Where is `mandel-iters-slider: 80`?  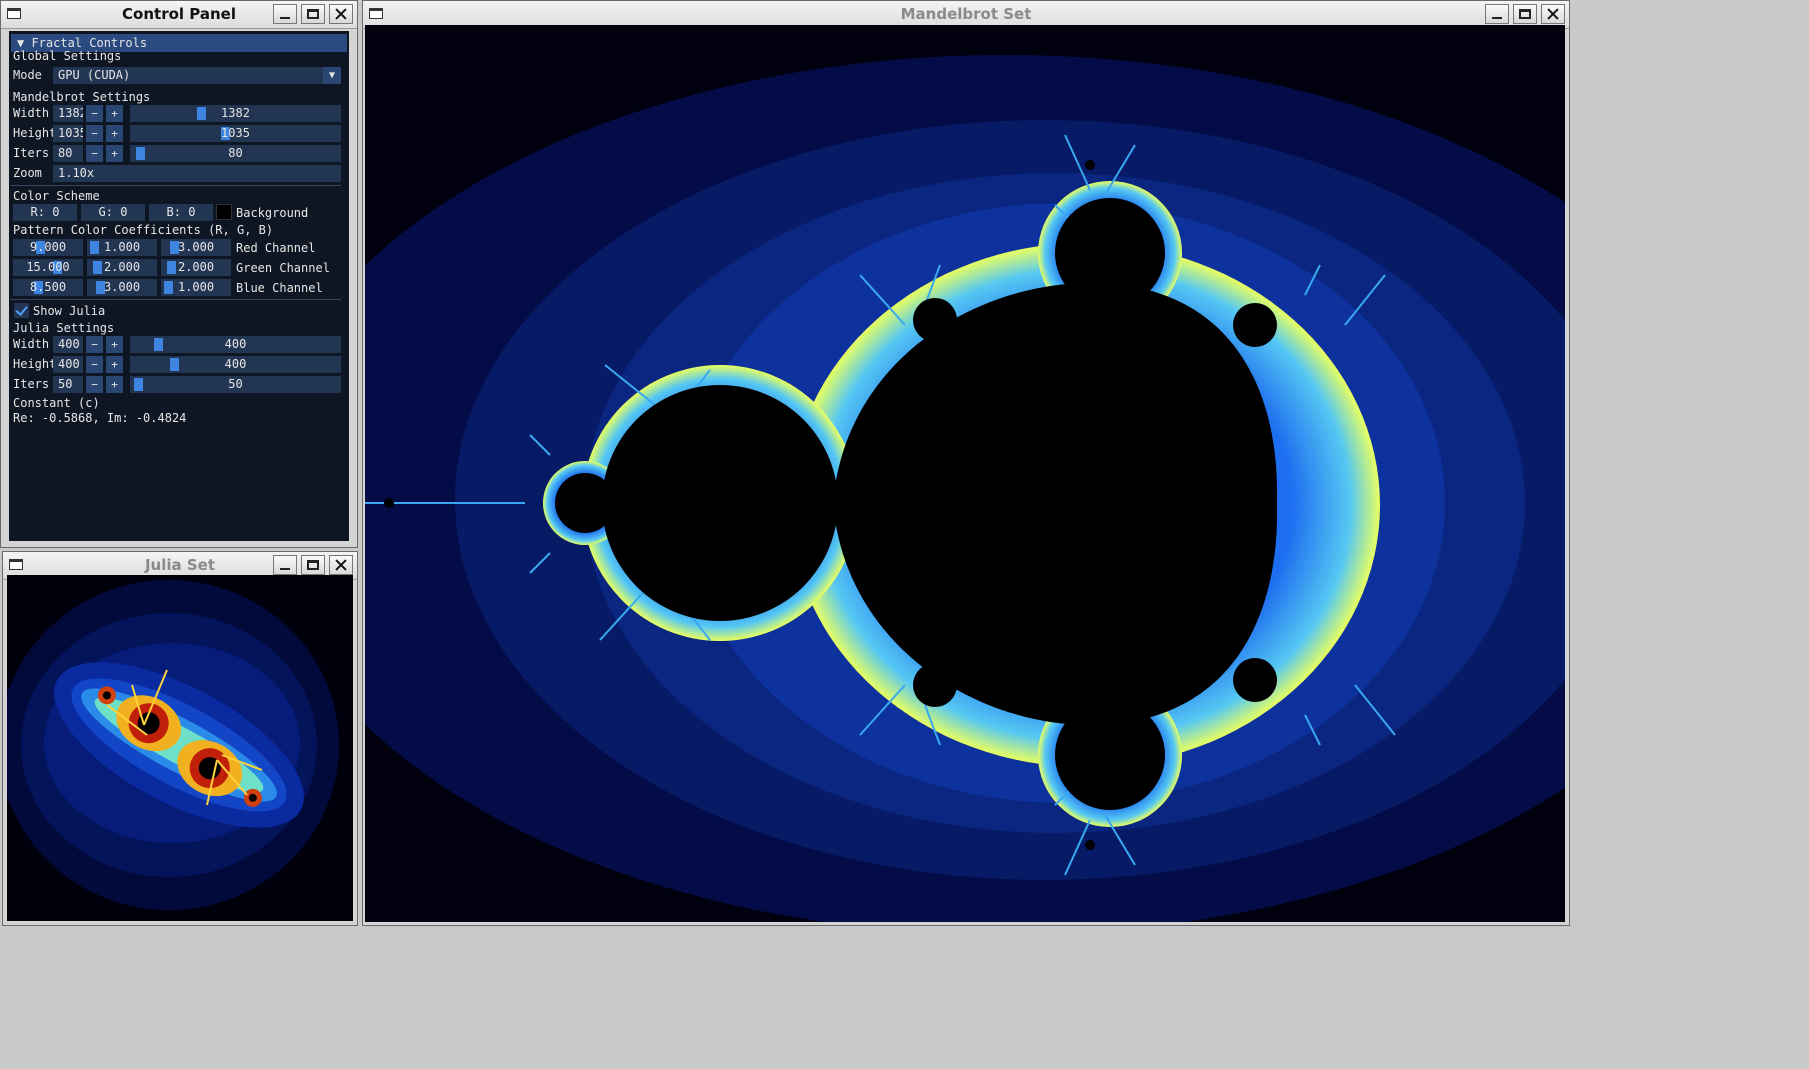 mandel-iters-slider: 80 is located at coordinates (235, 153).